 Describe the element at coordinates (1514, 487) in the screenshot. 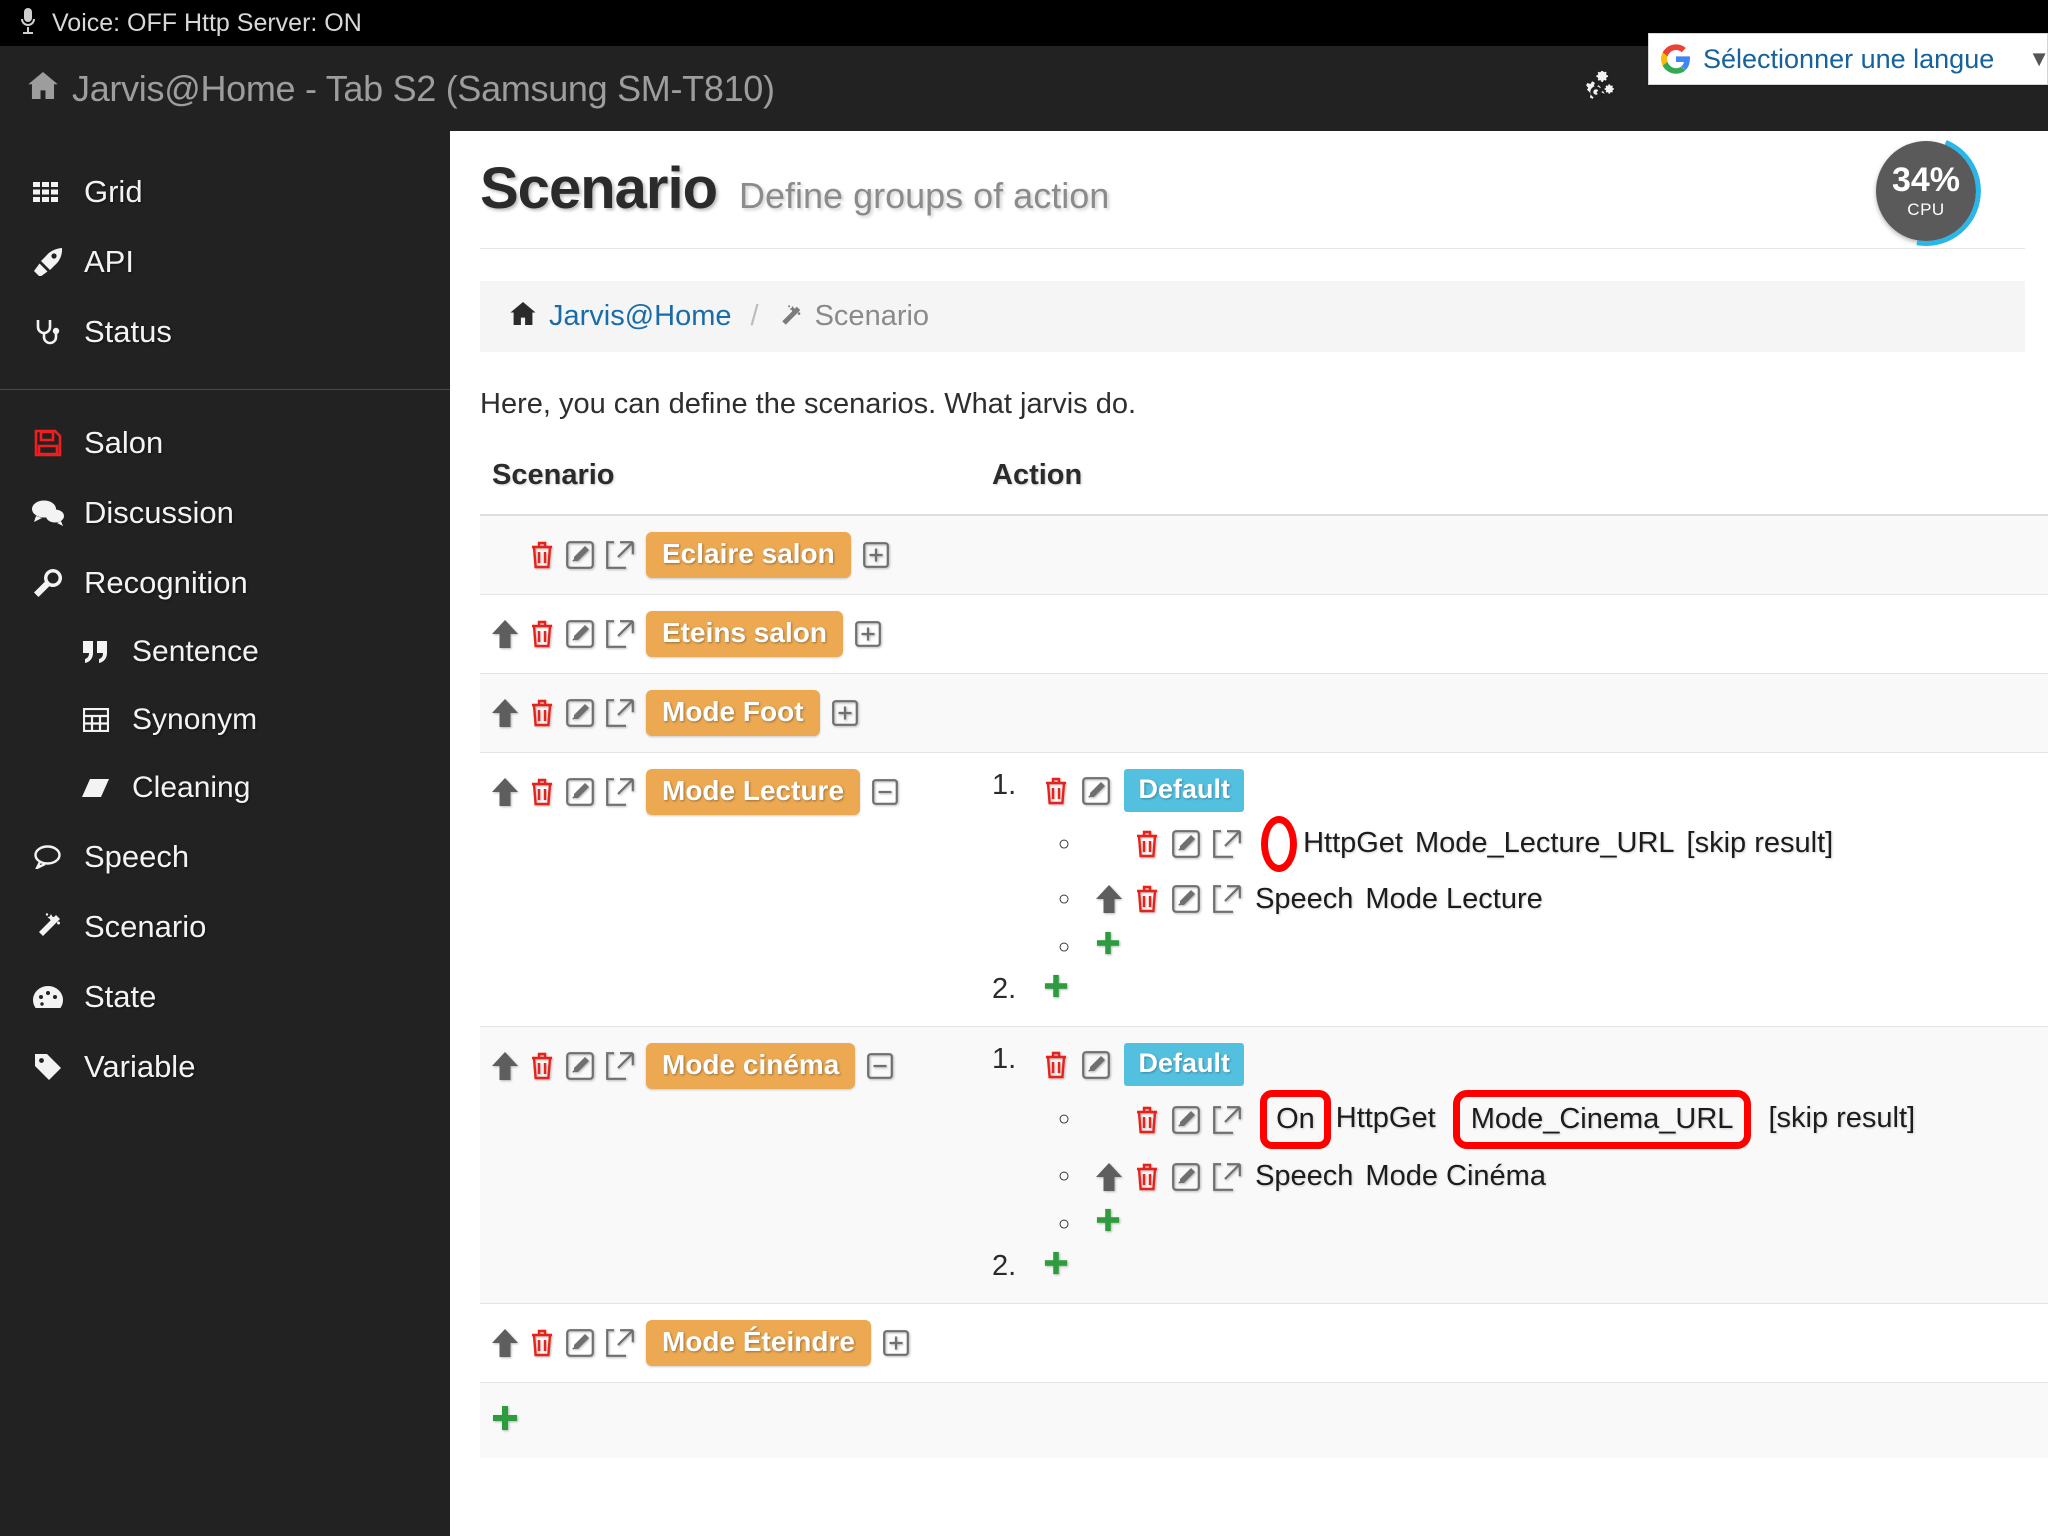

I see `column-header-action: Action` at that location.